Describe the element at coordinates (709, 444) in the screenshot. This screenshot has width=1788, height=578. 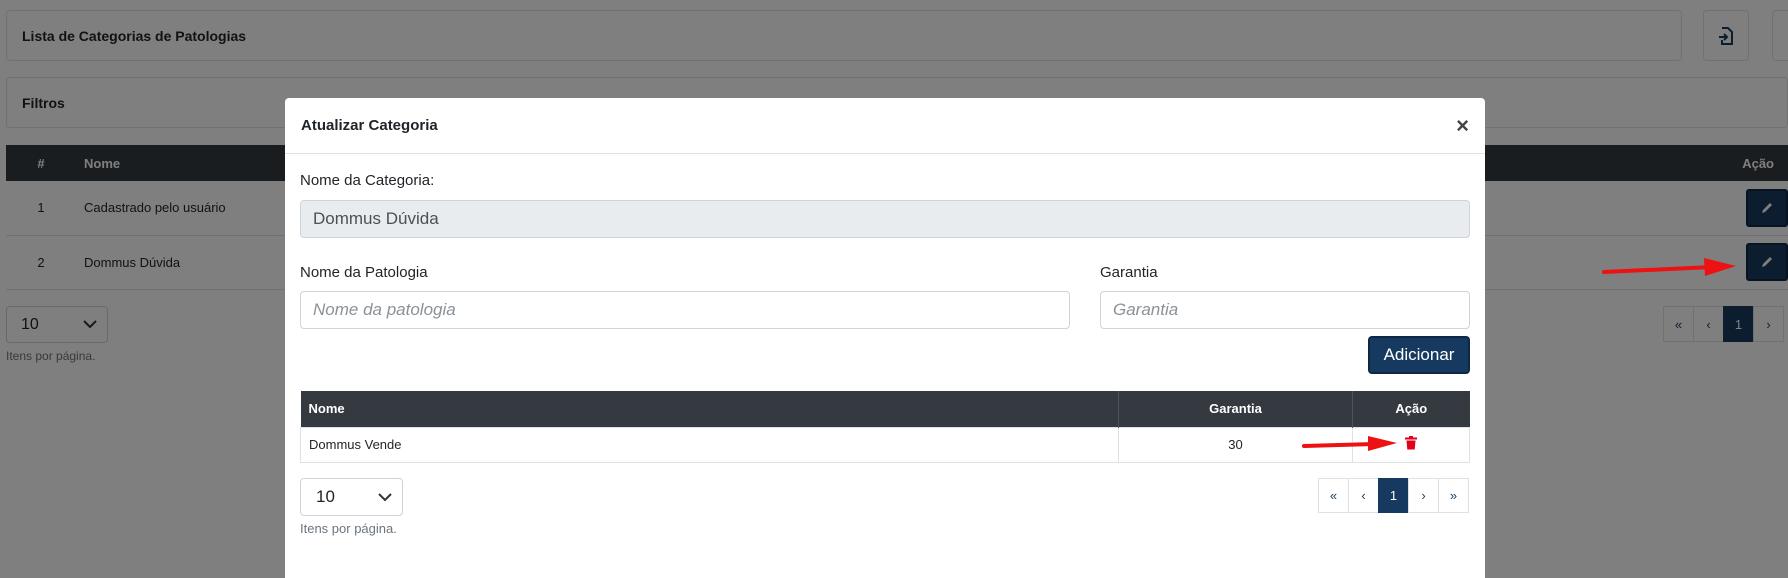
I see `row-name: Dommus Vende` at that location.